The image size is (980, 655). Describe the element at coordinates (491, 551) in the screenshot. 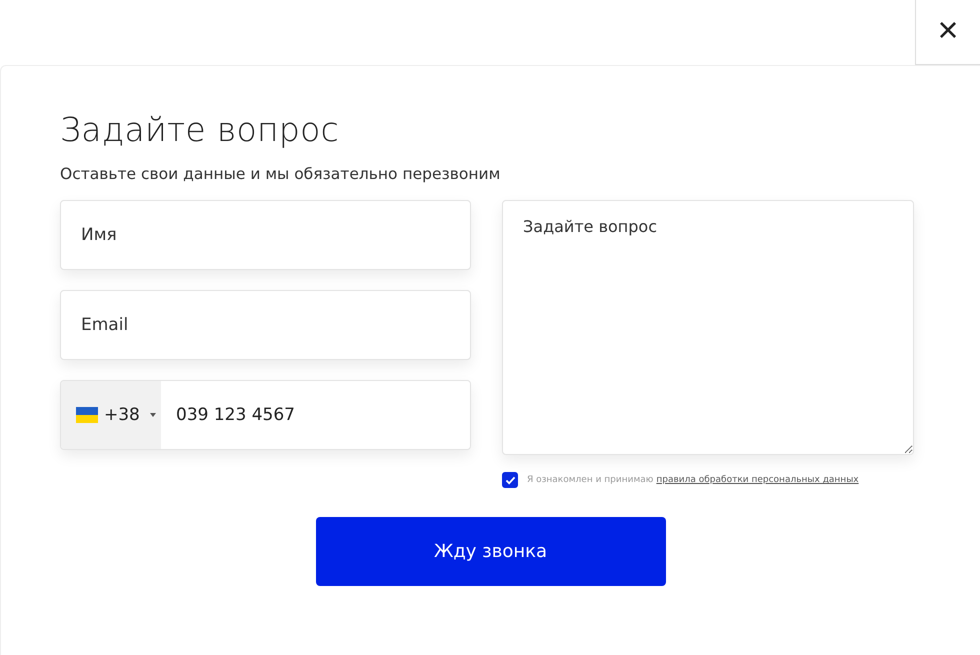

I see `submit-button: Жду звонка` at that location.